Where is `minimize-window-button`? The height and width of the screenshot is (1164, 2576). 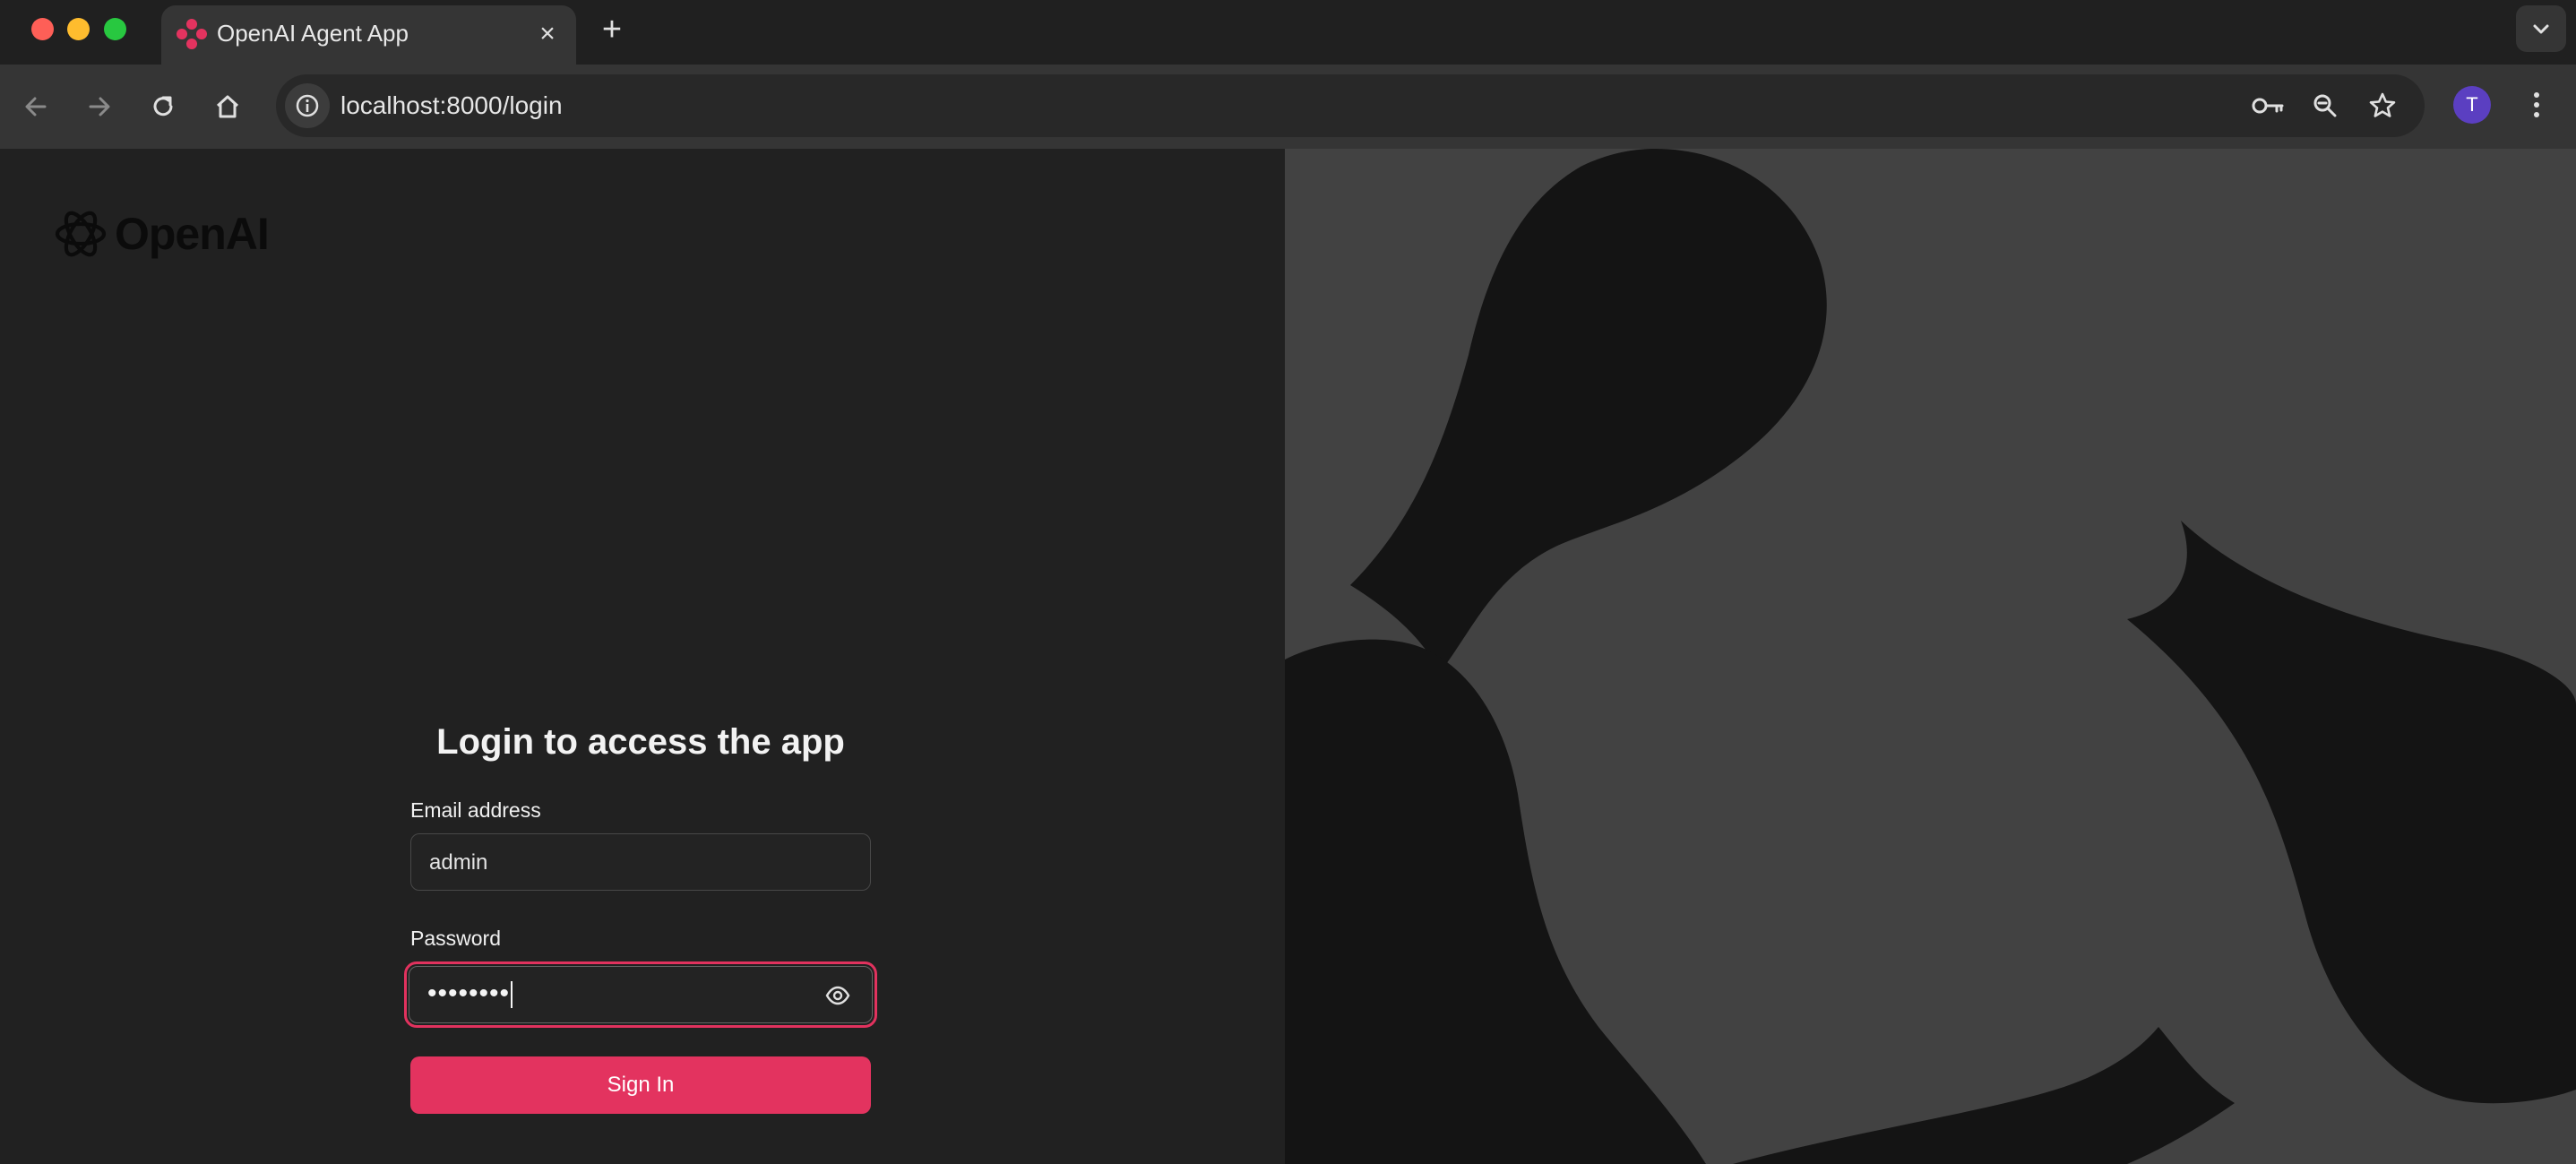 minimize-window-button is located at coordinates (78, 29).